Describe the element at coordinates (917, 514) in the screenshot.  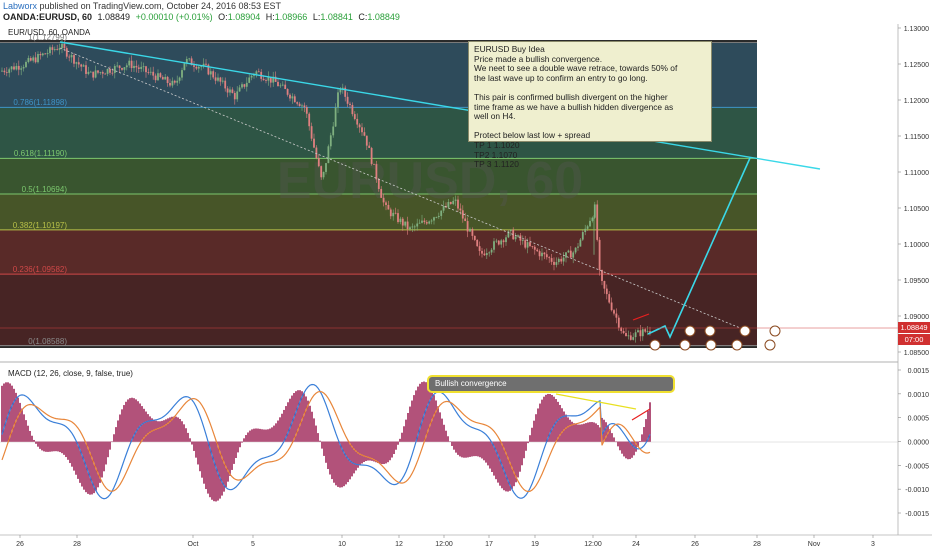
I see `macd-tick-label: -0.0015` at that location.